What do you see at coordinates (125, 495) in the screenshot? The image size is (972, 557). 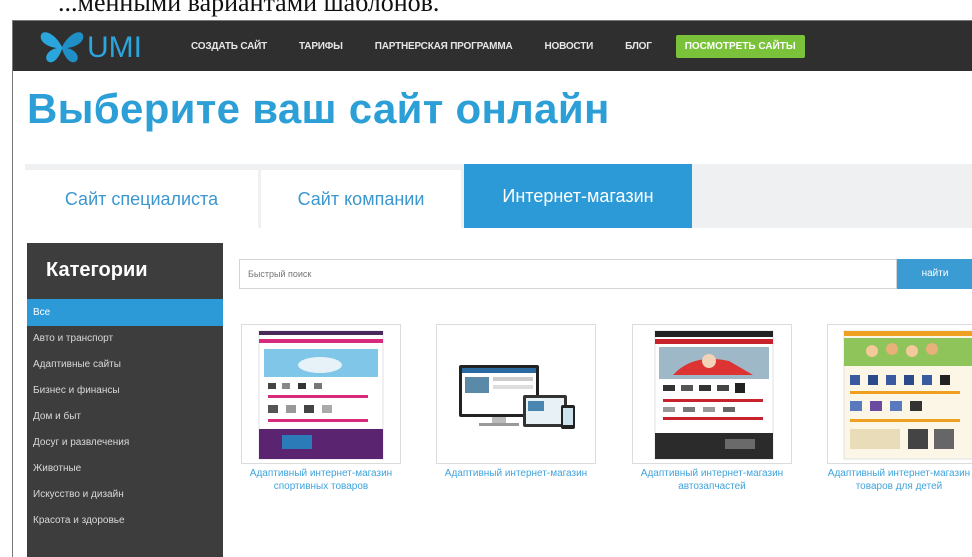 I see `category-art-design: Искусство и дизайн` at bounding box center [125, 495].